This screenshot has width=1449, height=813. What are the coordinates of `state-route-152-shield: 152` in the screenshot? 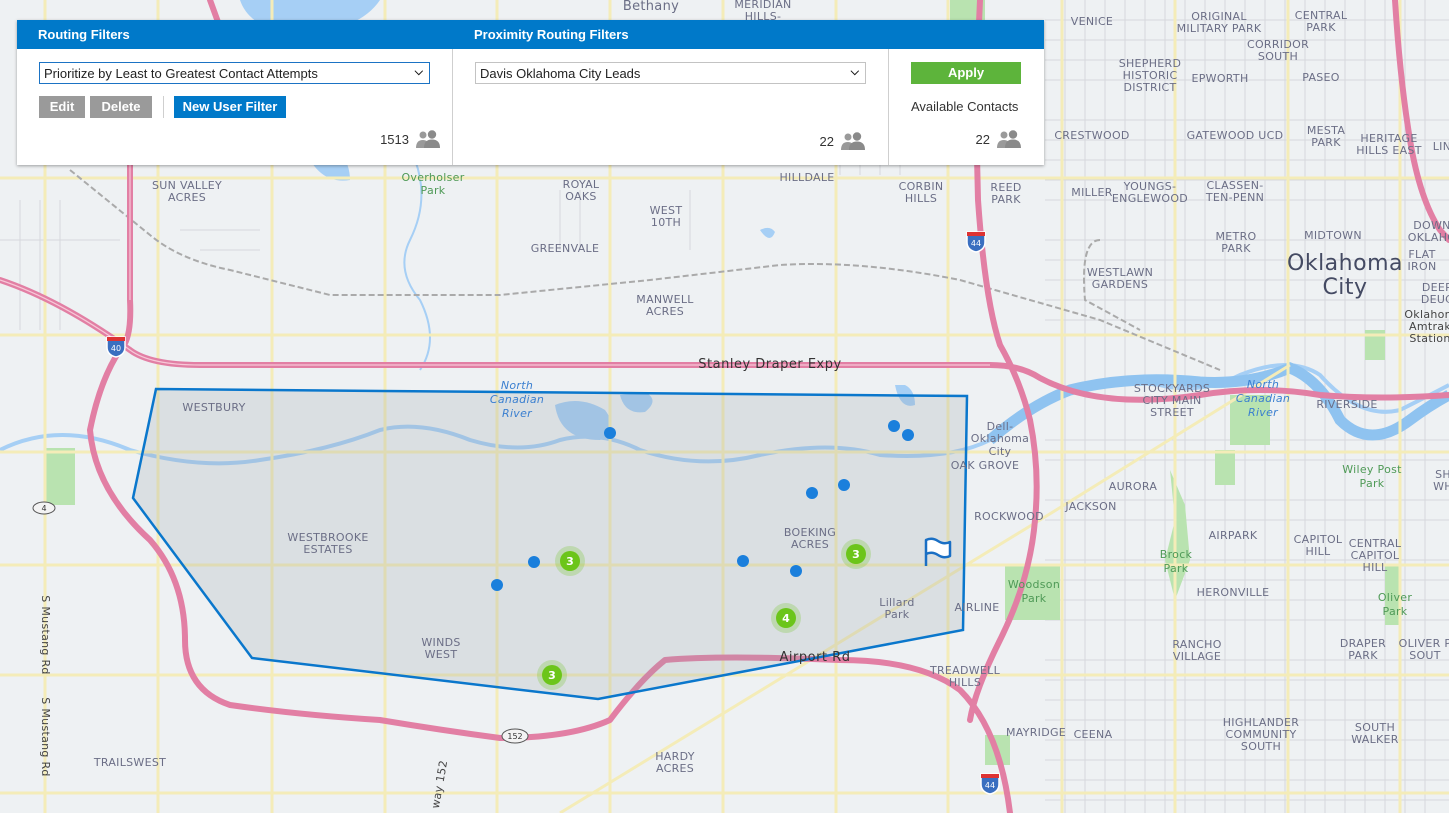 It's located at (515, 736).